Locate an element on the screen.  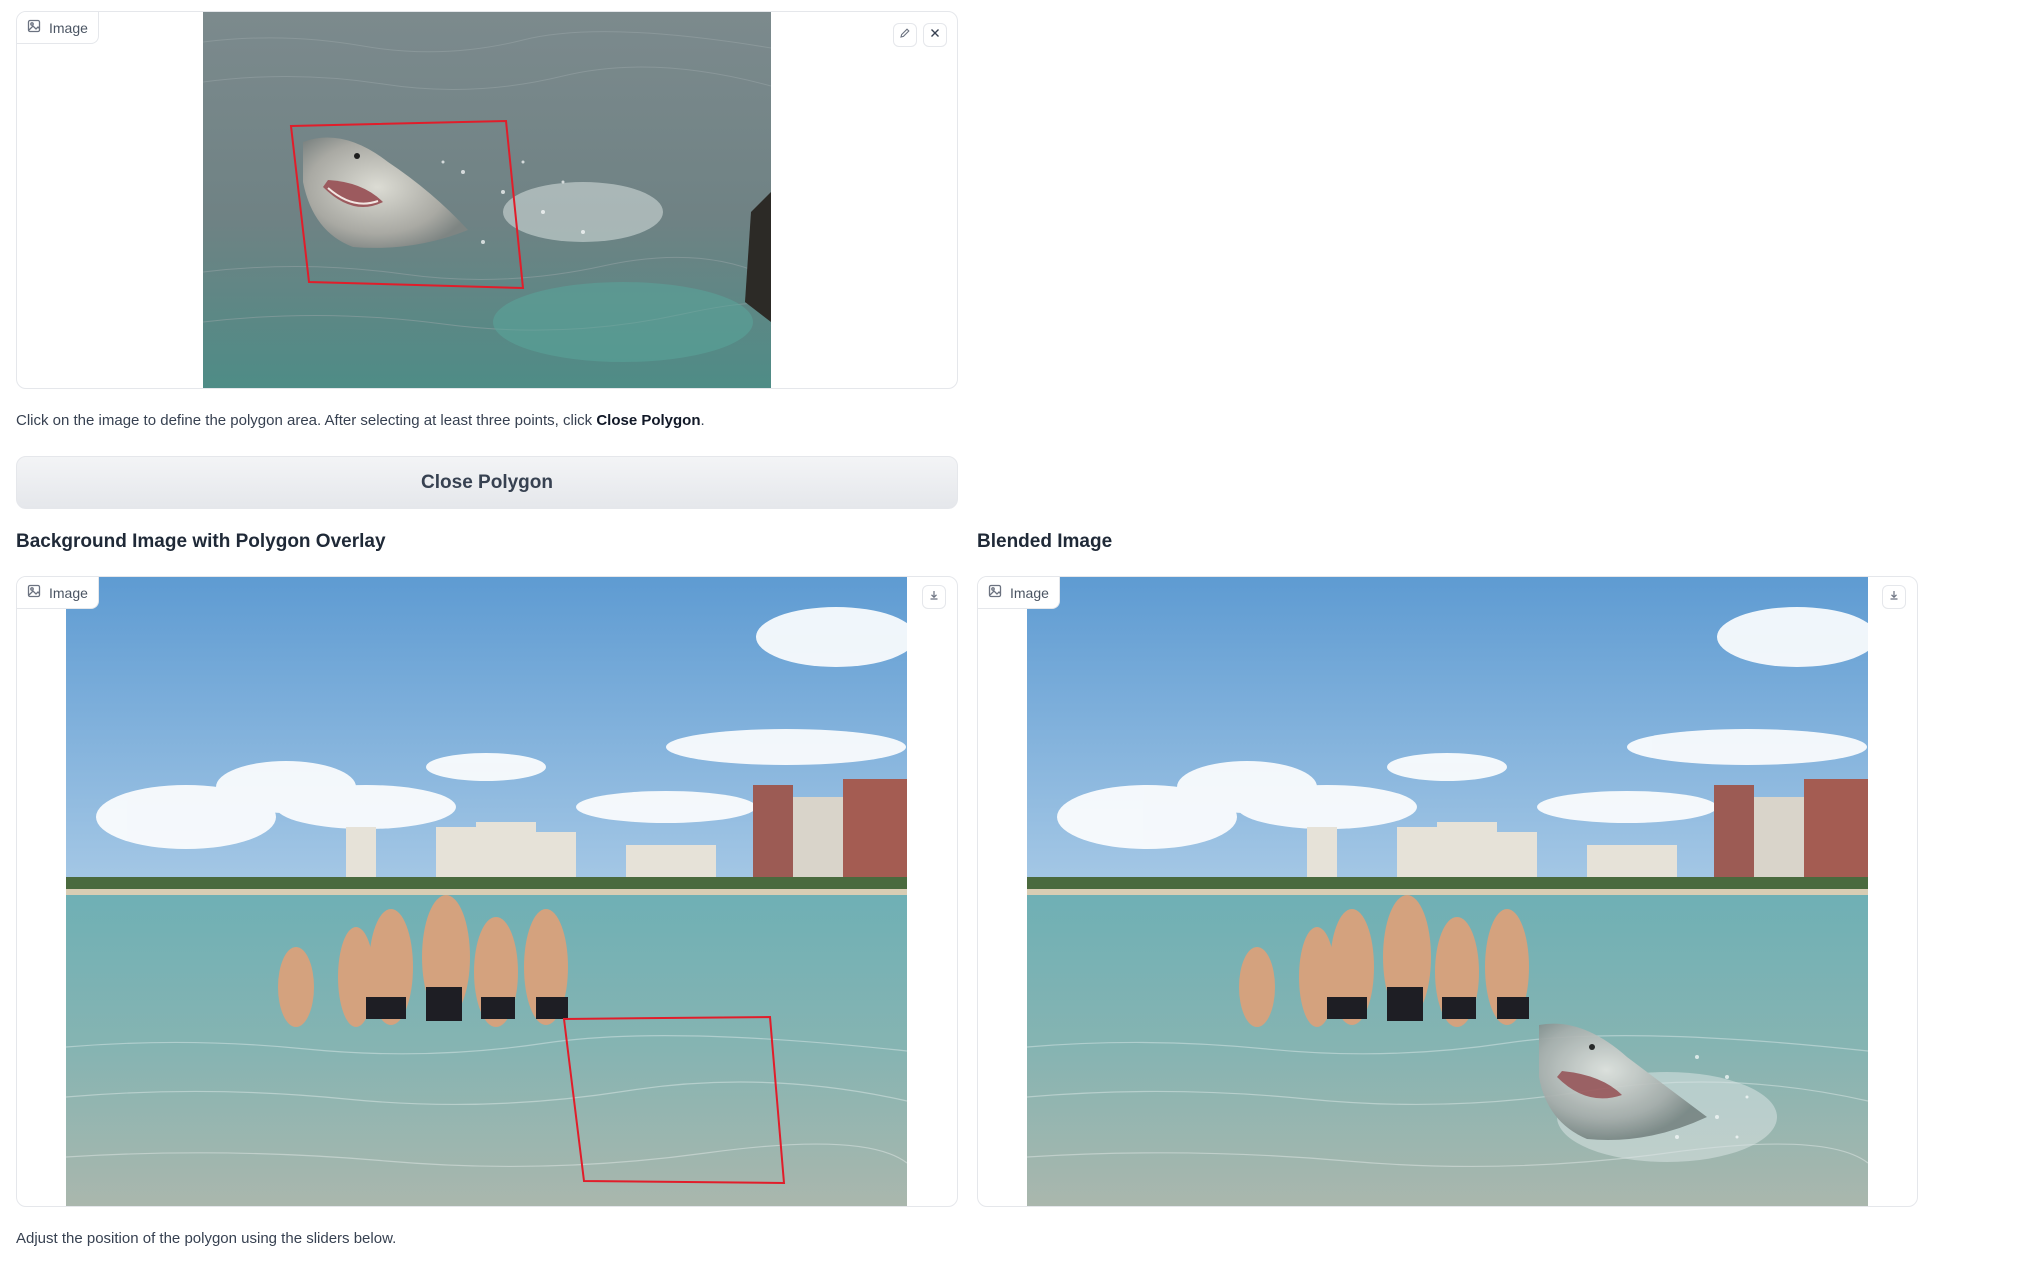
overlay-download-button is located at coordinates (934, 597).